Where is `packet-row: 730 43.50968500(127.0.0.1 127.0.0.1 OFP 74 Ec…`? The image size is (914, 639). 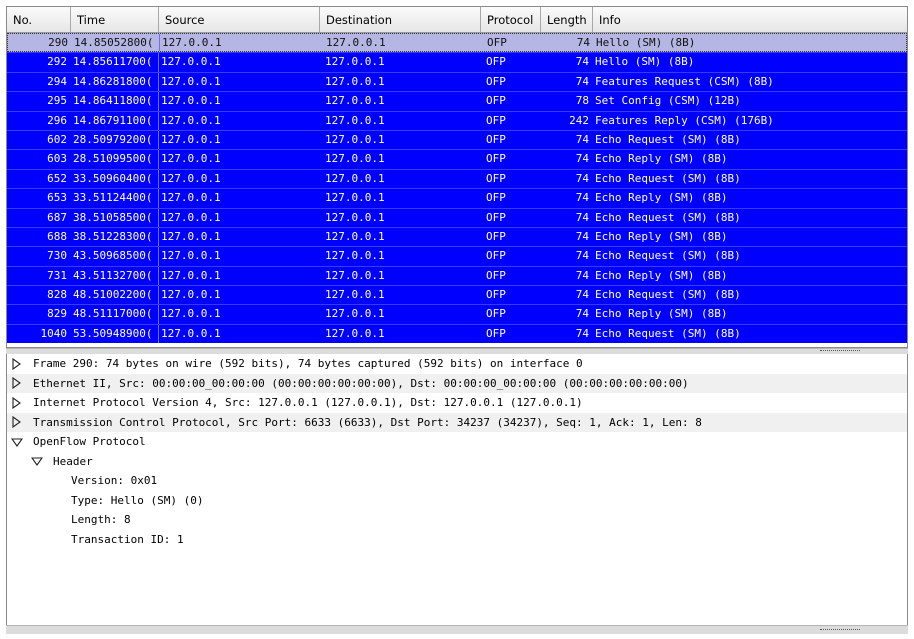 packet-row: 730 43.50968500(127.0.0.1 127.0.0.1 OFP 74 Ec… is located at coordinates (457, 256).